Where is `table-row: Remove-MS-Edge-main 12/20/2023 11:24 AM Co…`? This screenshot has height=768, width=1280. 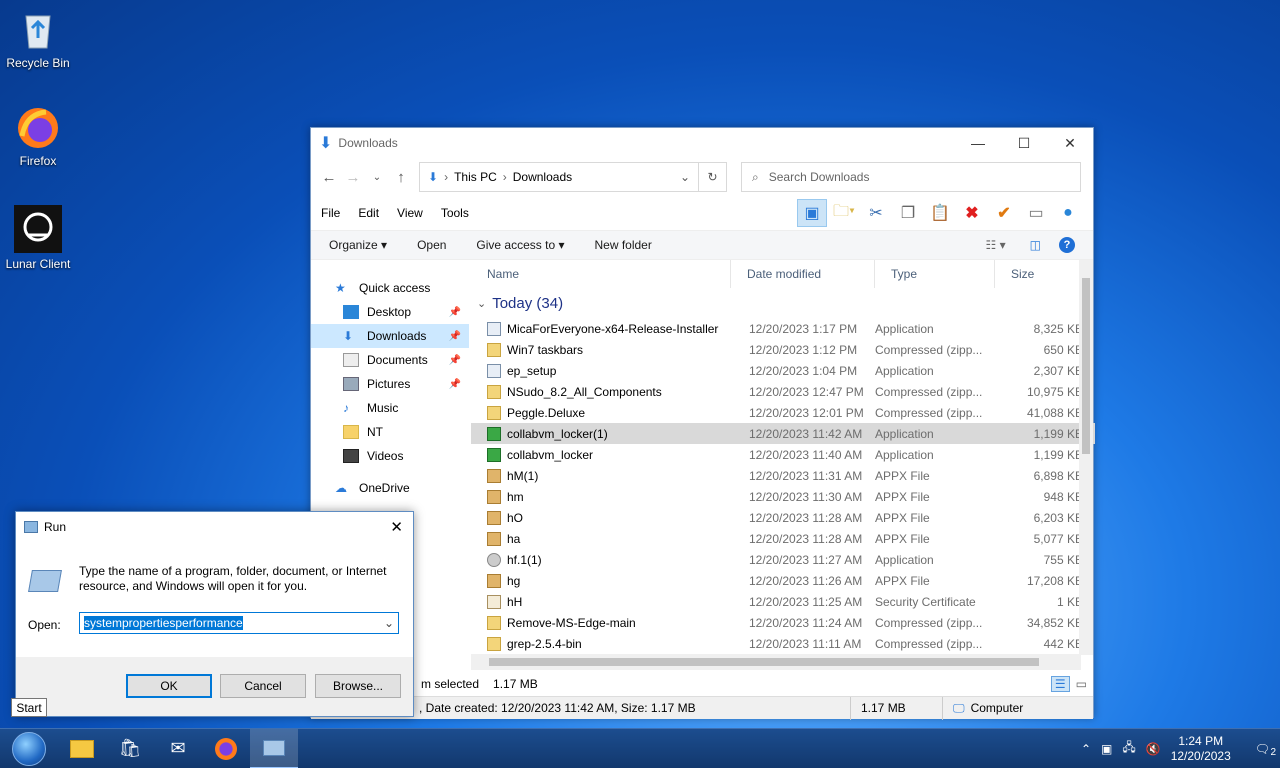
table-row: Remove-MS-Edge-main 12/20/2023 11:24 AM Co… is located at coordinates (783, 622).